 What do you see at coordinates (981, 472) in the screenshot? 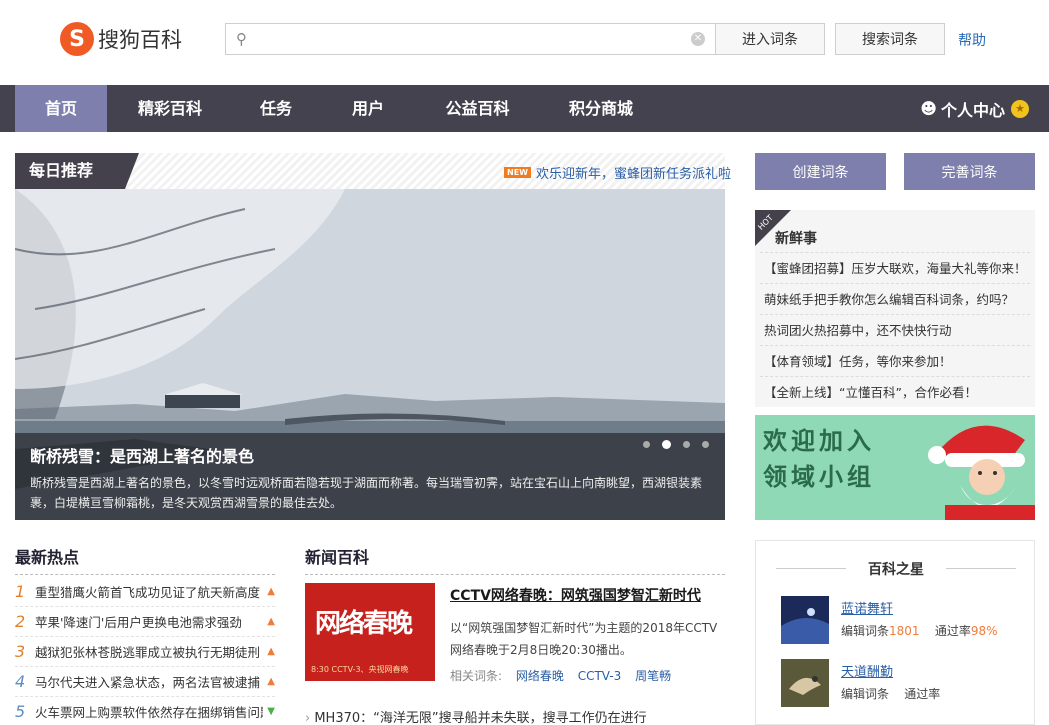
I see `santa-icon` at bounding box center [981, 472].